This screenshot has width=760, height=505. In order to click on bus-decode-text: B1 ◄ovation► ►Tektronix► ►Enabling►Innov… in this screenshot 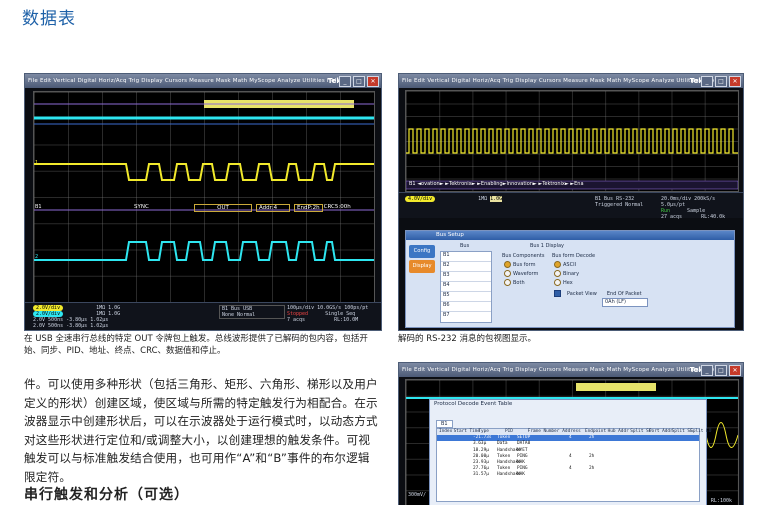, I will do `click(496, 184)`.